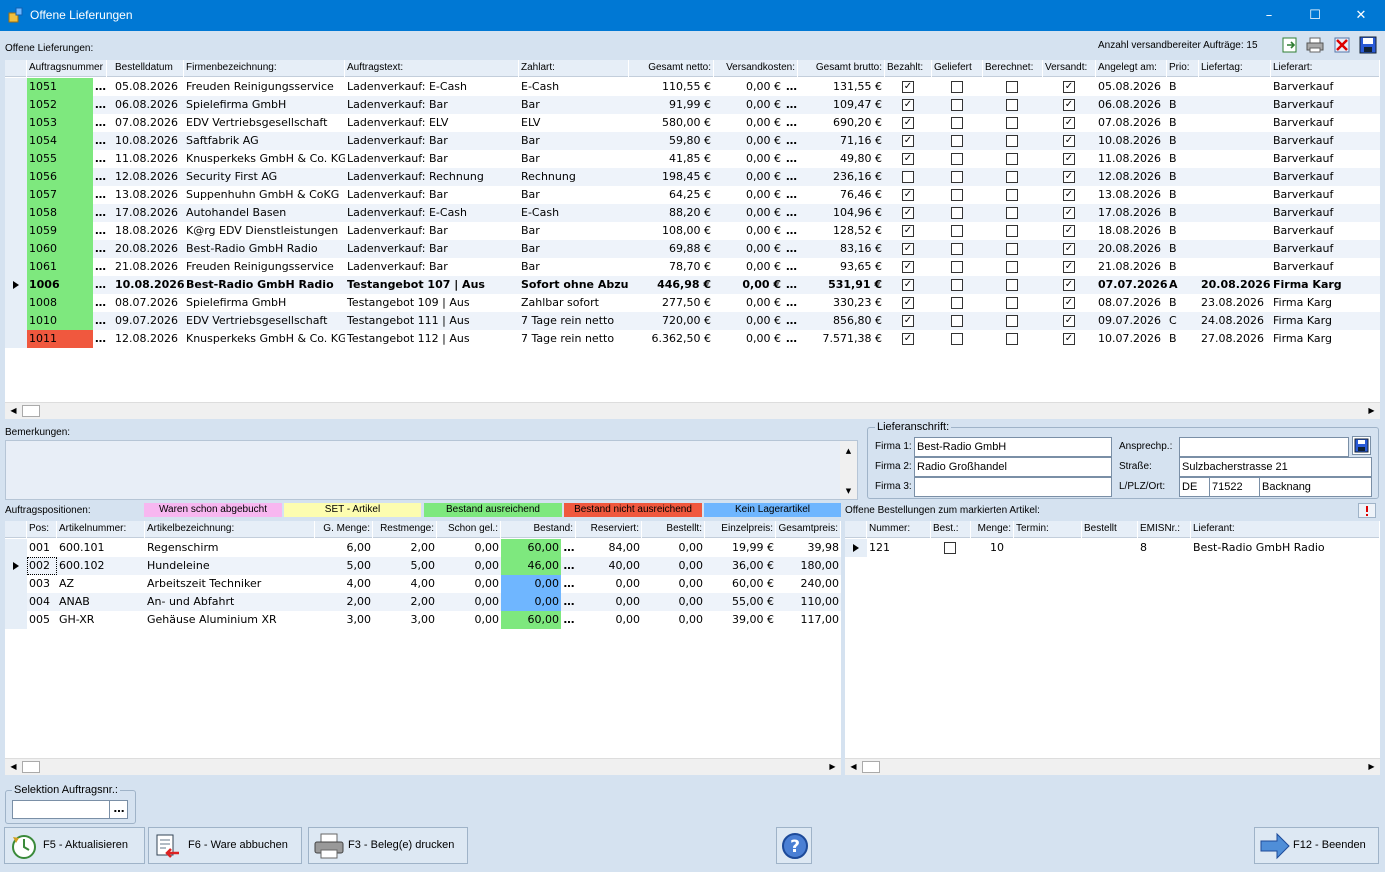 The image size is (1385, 872). I want to click on exit-button: F12 - Beenden, so click(1316, 845).